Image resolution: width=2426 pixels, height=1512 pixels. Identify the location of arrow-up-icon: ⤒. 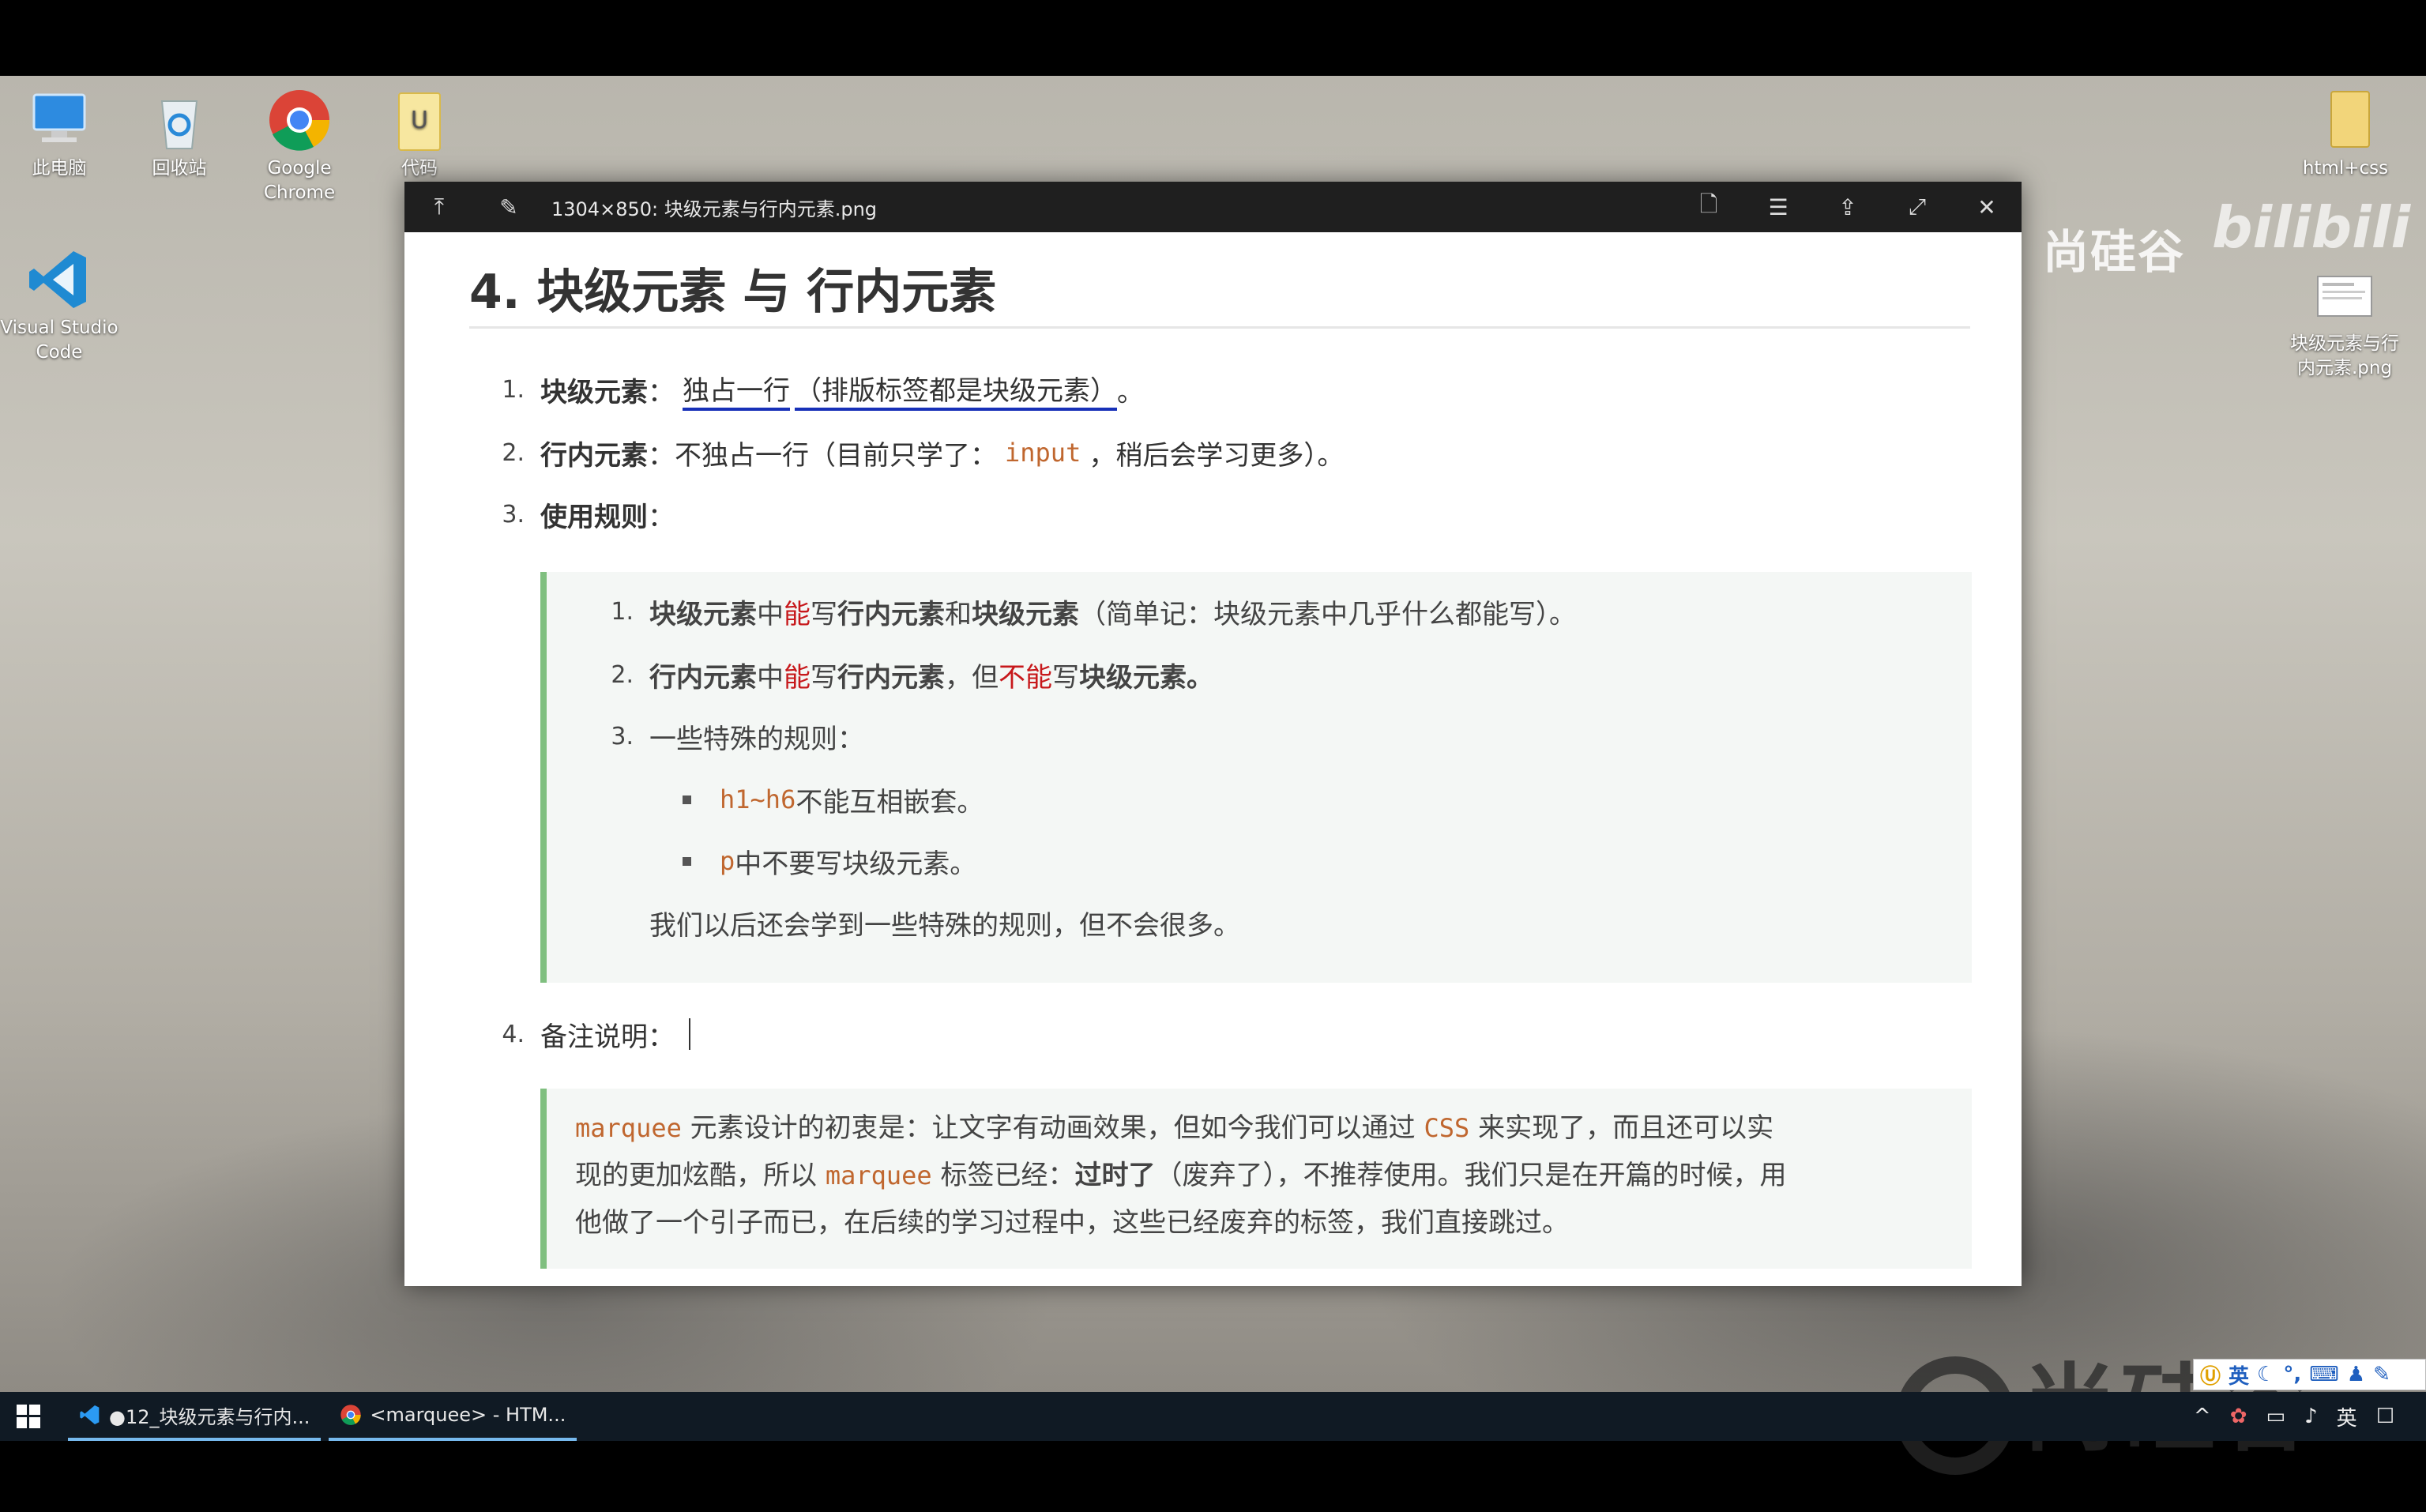
(439, 207).